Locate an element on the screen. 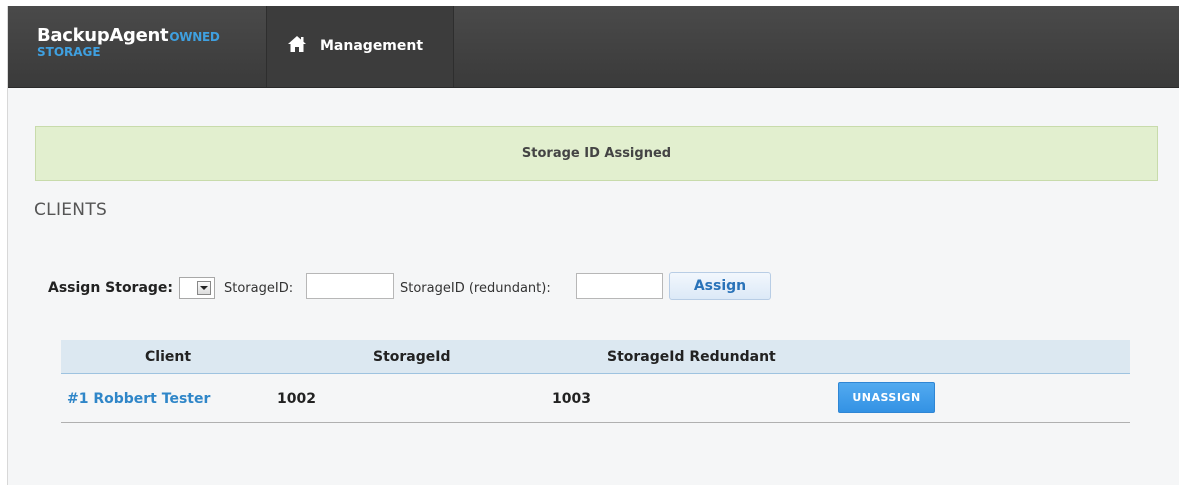  table-row: #1 Robbert Tester 1002 1003 UNASSIGN is located at coordinates (595, 398).